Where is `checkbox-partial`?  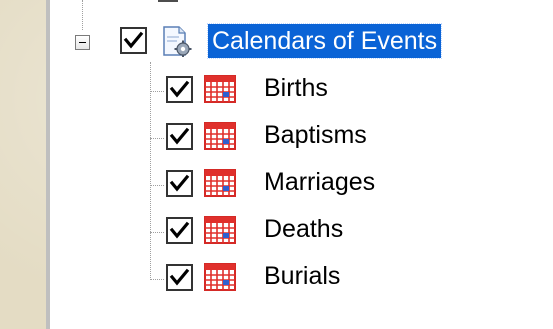 checkbox-partial is located at coordinates (168, 1).